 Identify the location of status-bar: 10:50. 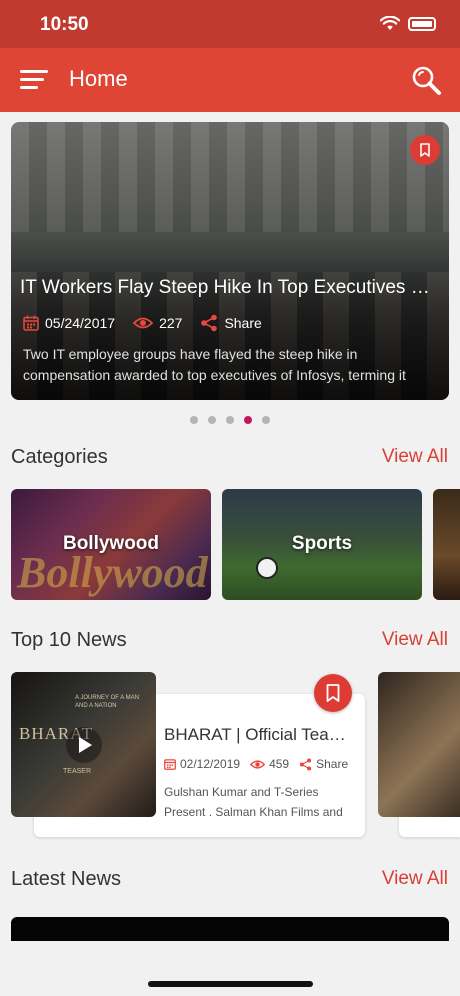
(230, 24).